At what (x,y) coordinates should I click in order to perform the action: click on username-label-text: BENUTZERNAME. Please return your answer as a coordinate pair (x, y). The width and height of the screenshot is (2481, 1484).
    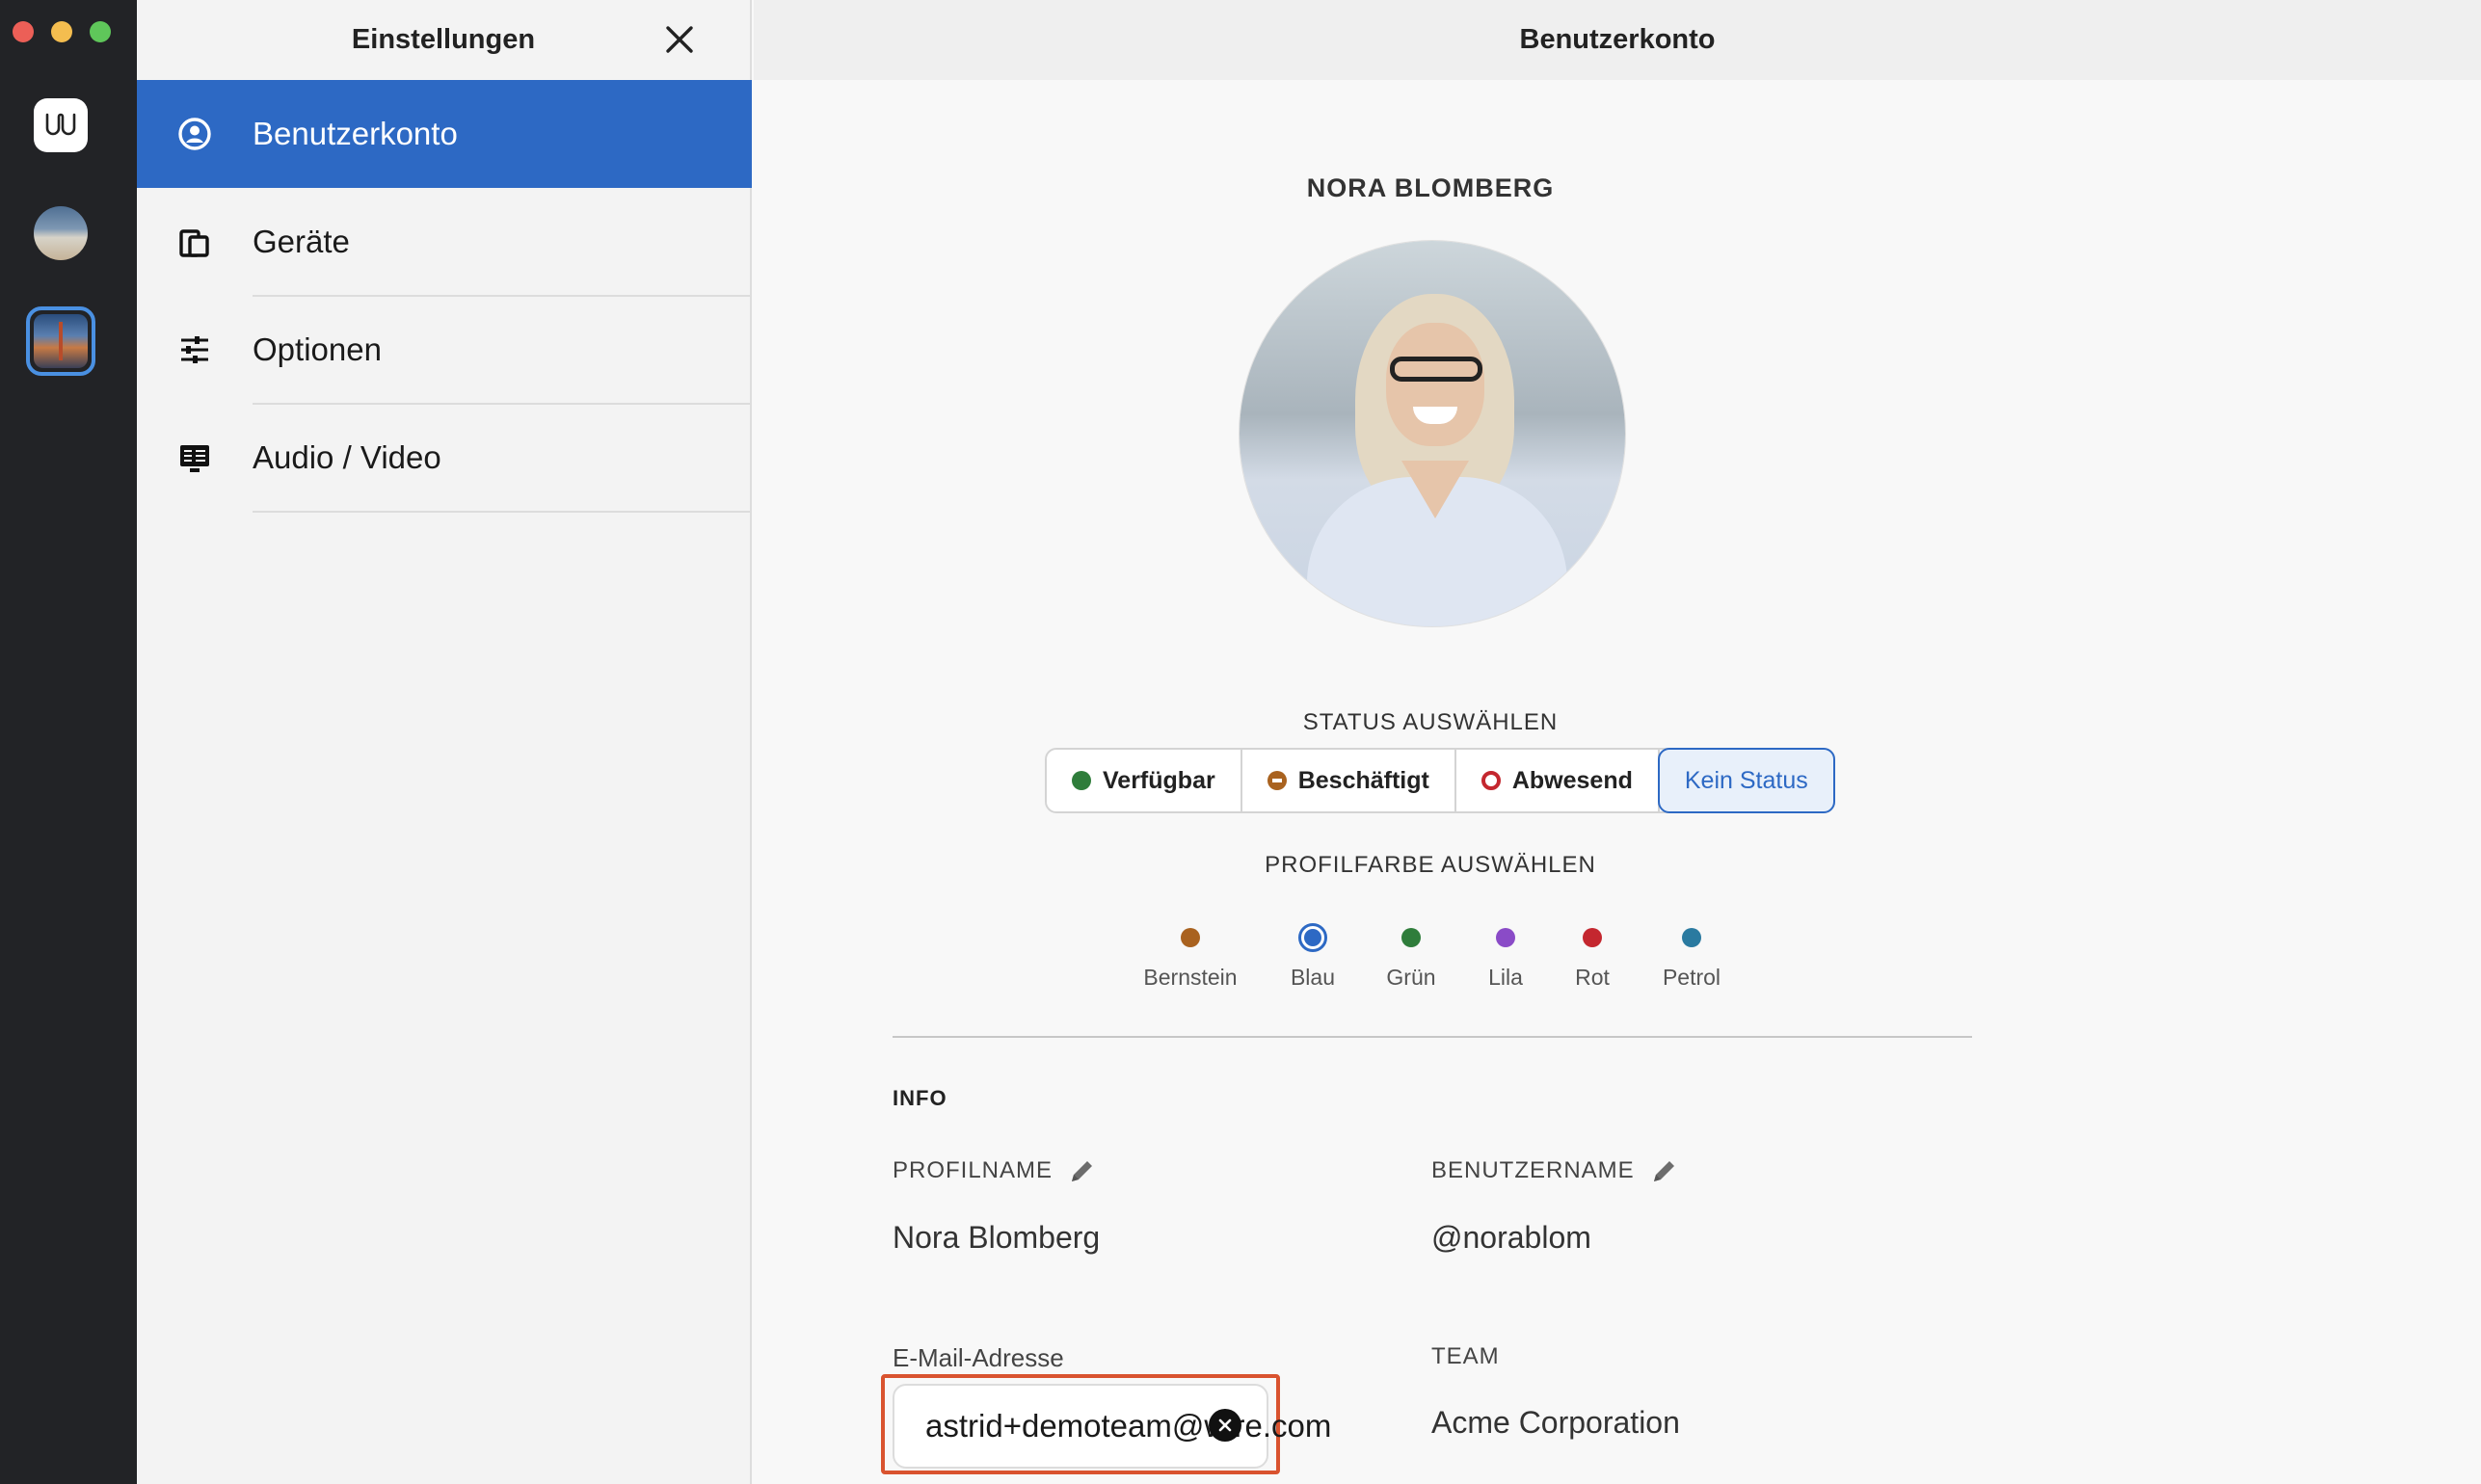
    Looking at the image, I should click on (1533, 1170).